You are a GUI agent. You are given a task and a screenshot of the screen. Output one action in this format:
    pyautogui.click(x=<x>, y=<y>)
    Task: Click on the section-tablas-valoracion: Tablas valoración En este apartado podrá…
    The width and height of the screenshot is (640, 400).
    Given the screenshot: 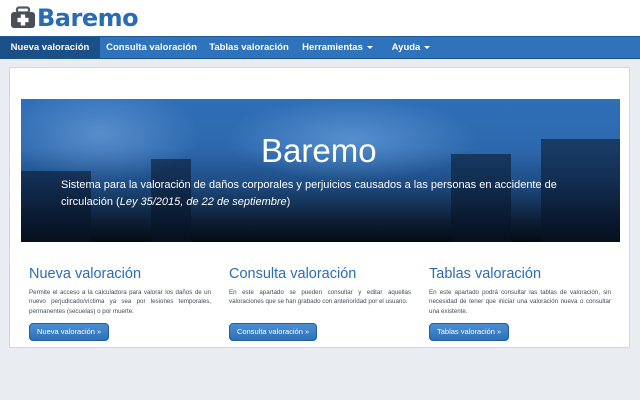 What is the action you would take?
    pyautogui.click(x=520, y=303)
    